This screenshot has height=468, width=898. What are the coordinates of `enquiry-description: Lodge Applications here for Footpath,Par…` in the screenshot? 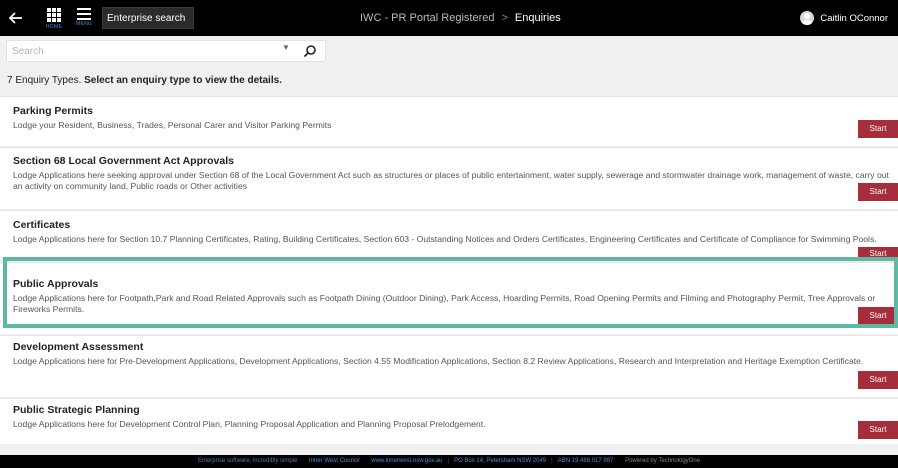 It's located at (444, 303).